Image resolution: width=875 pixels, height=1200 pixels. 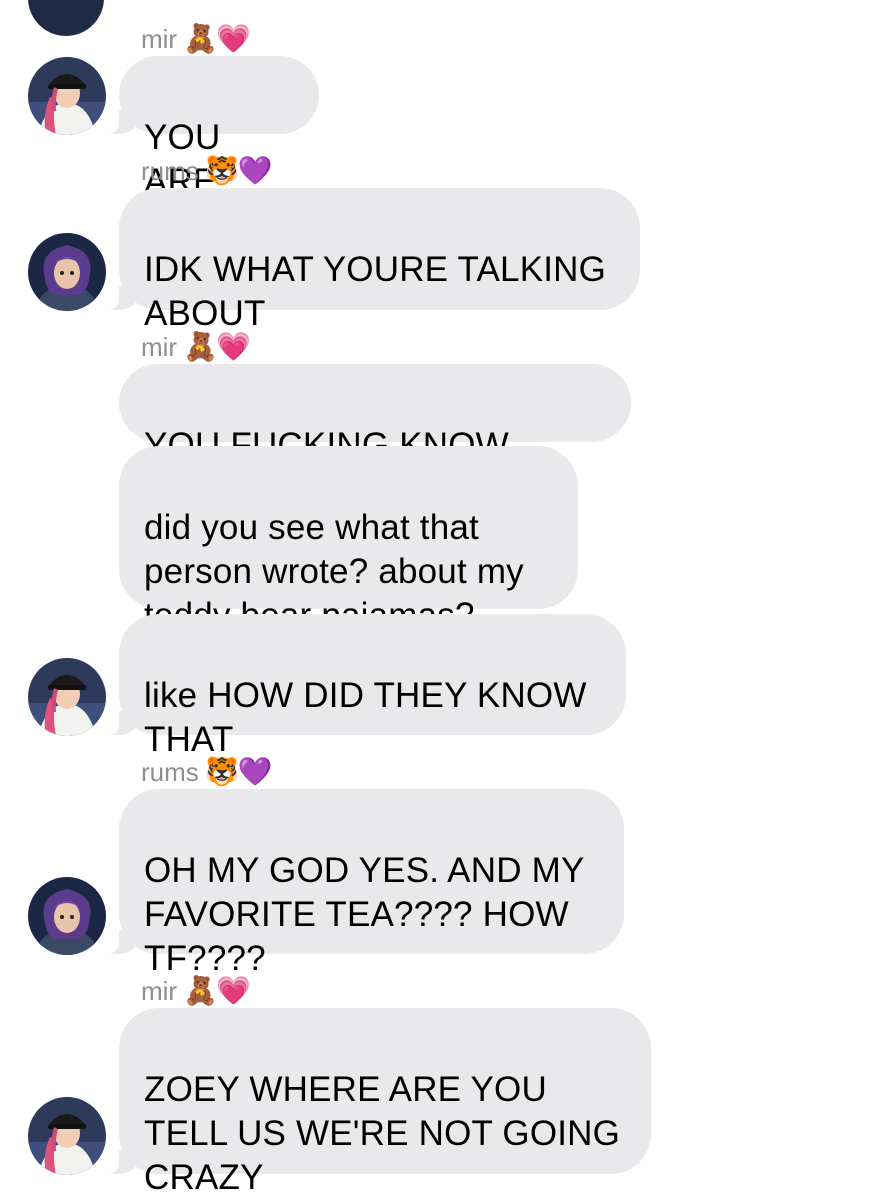 I want to click on previous-avatar, so click(x=66, y=18).